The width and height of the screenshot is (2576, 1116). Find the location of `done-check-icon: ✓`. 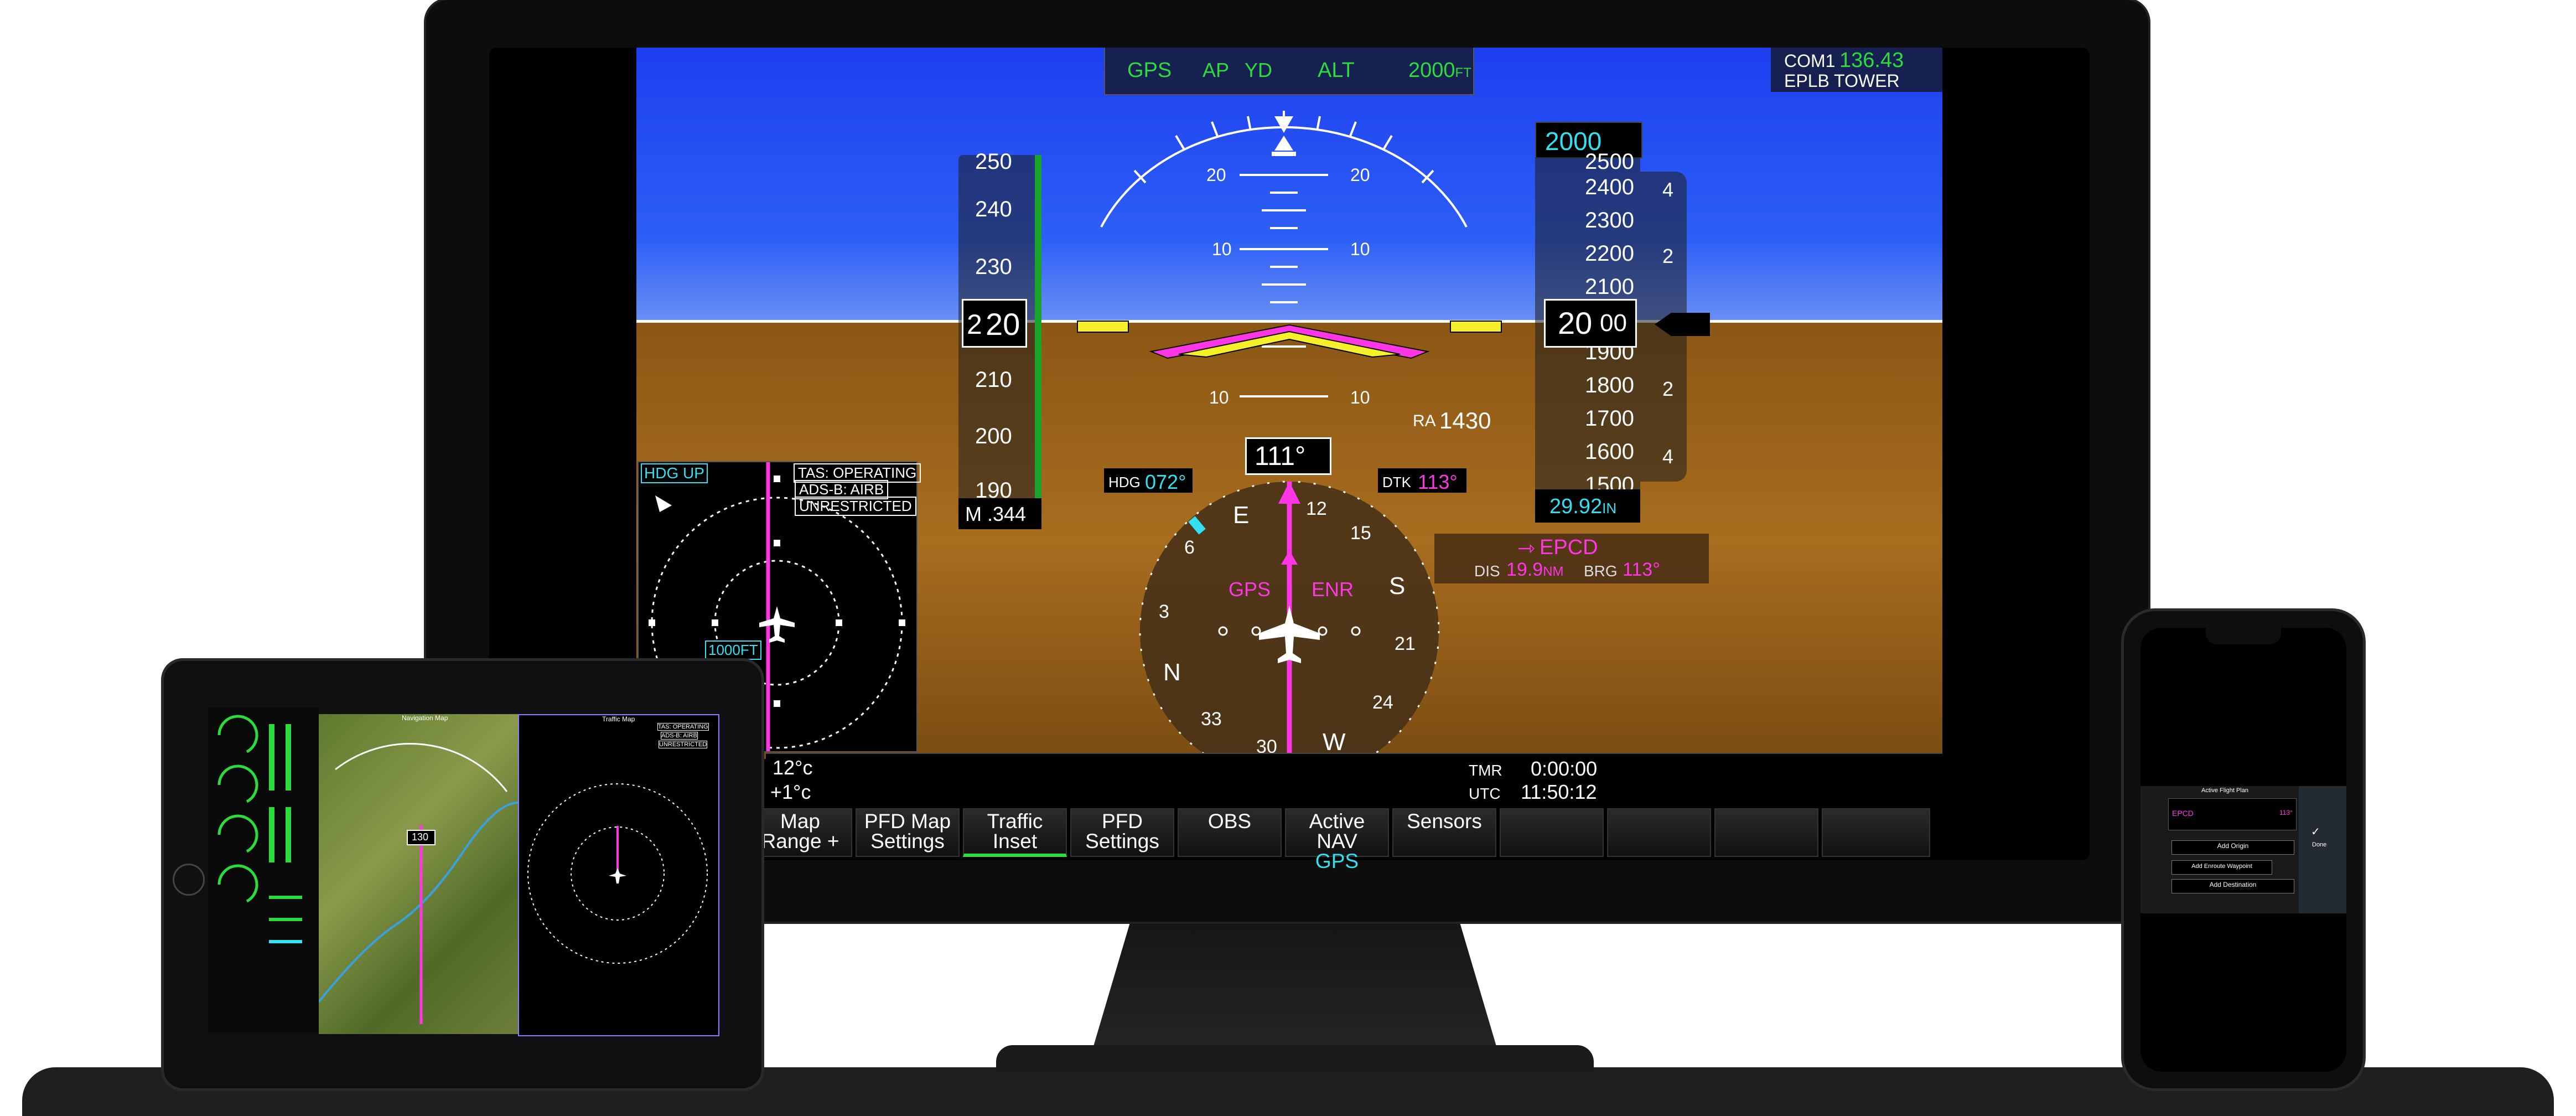

done-check-icon: ✓ is located at coordinates (2315, 832).